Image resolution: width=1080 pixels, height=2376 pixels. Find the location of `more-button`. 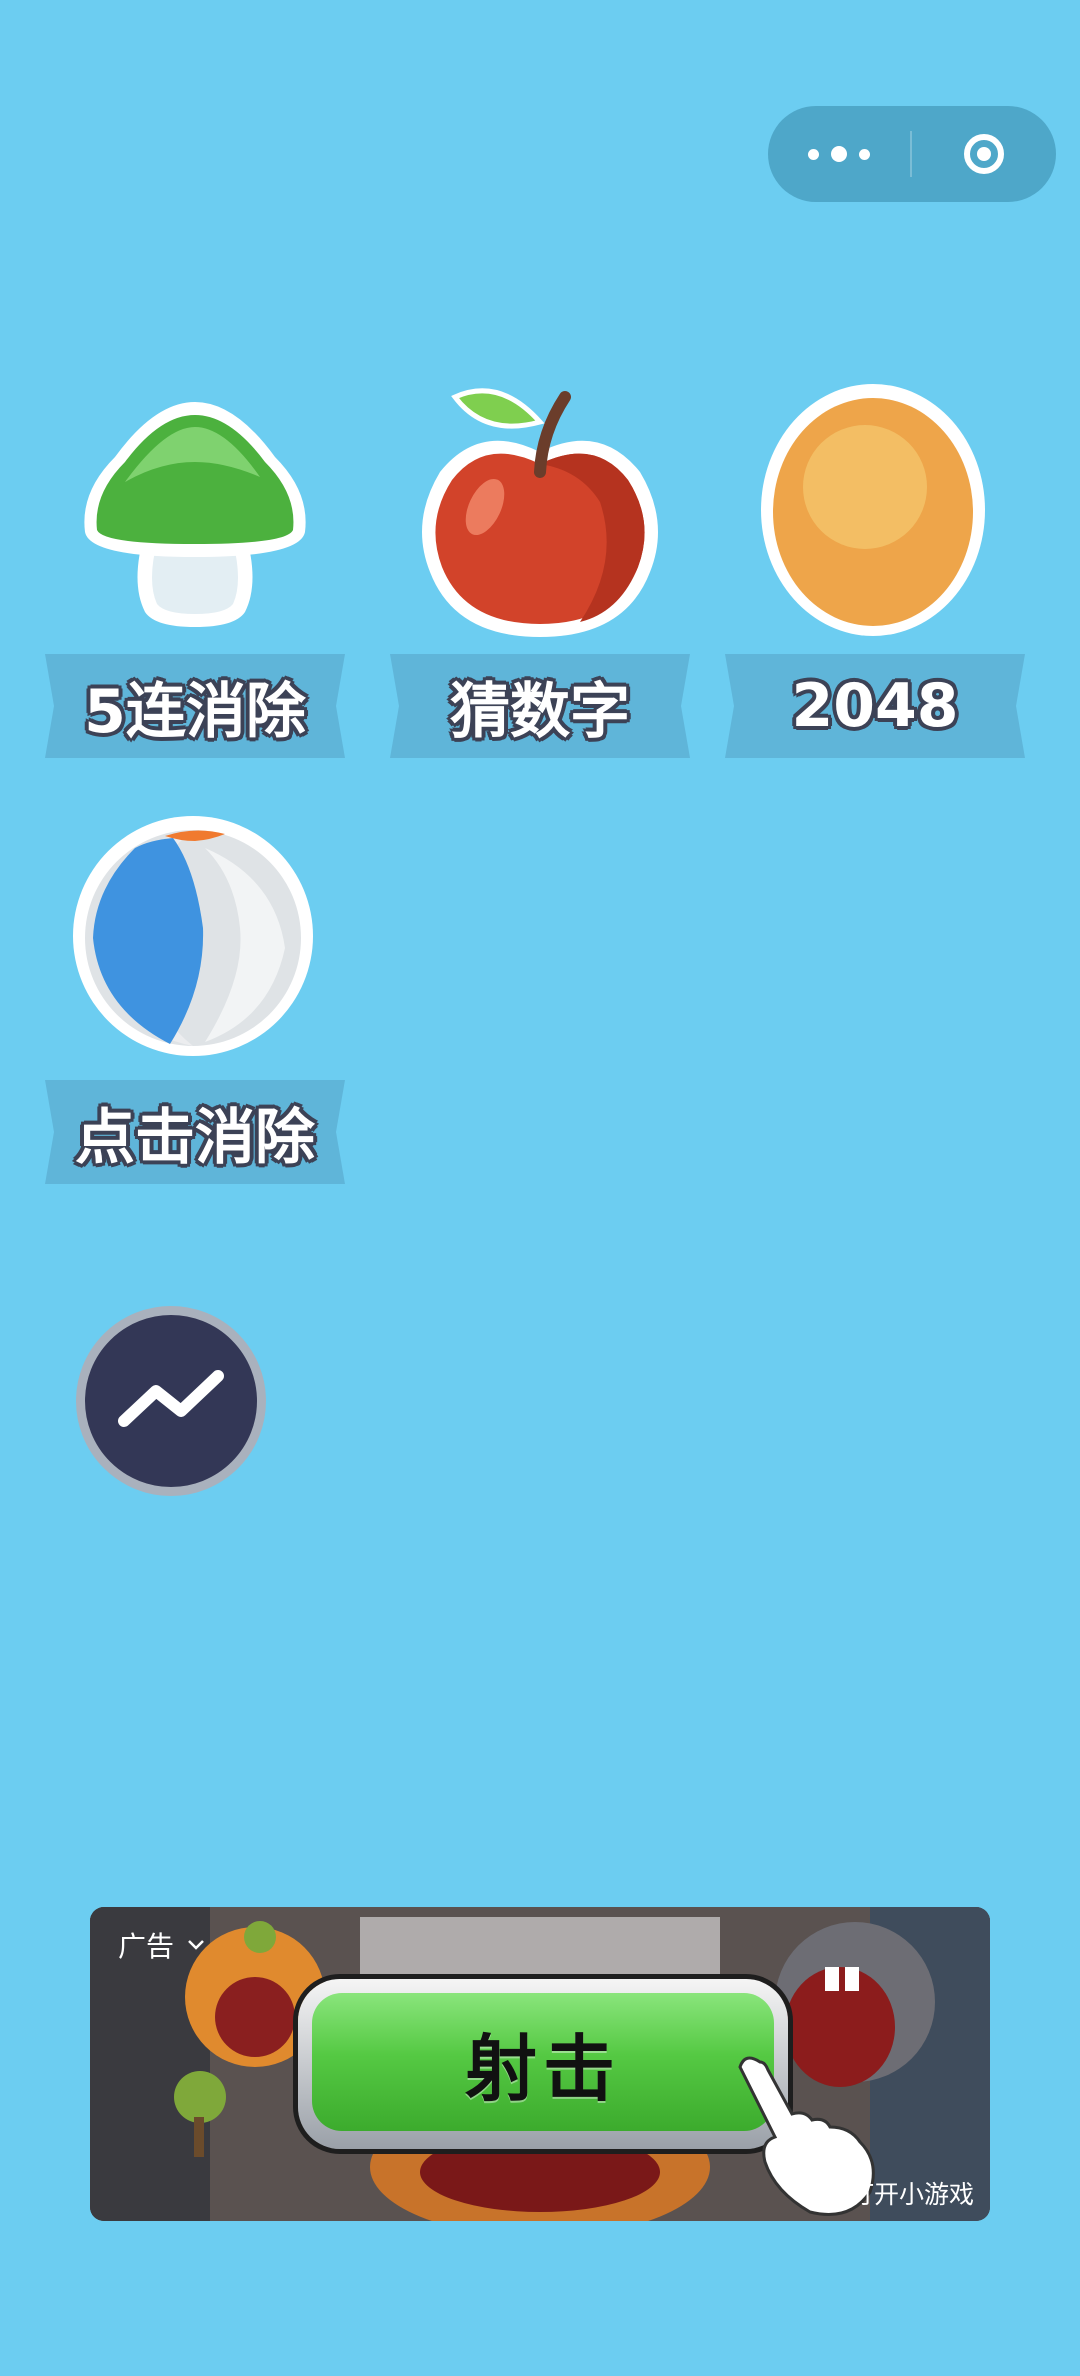

more-button is located at coordinates (839, 154).